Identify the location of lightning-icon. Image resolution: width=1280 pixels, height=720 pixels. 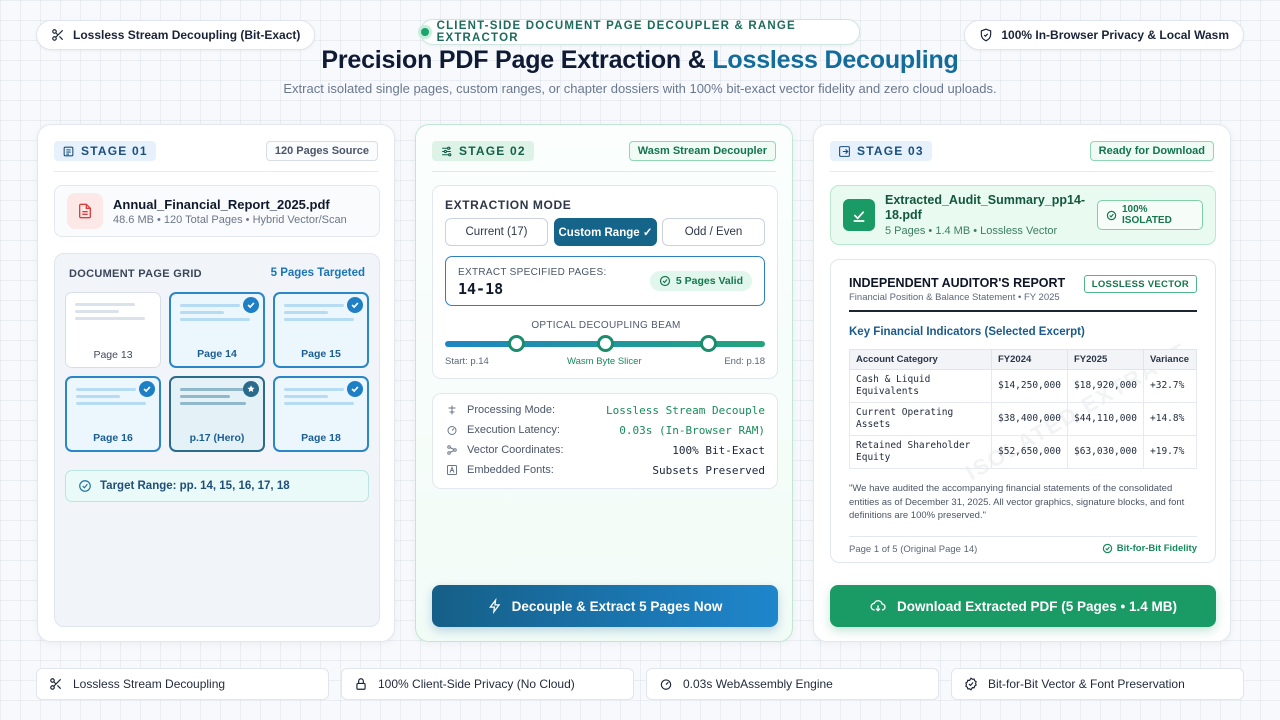
(495, 606).